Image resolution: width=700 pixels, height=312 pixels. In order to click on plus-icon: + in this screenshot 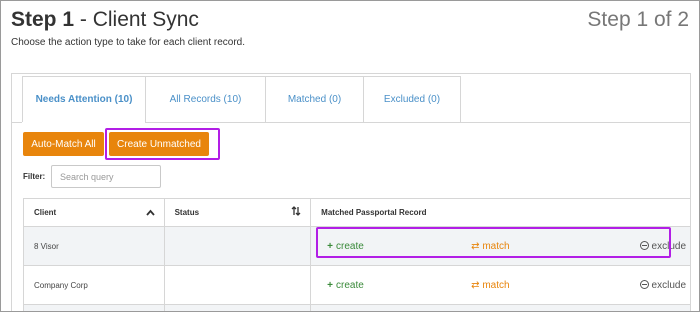, I will do `click(330, 285)`.